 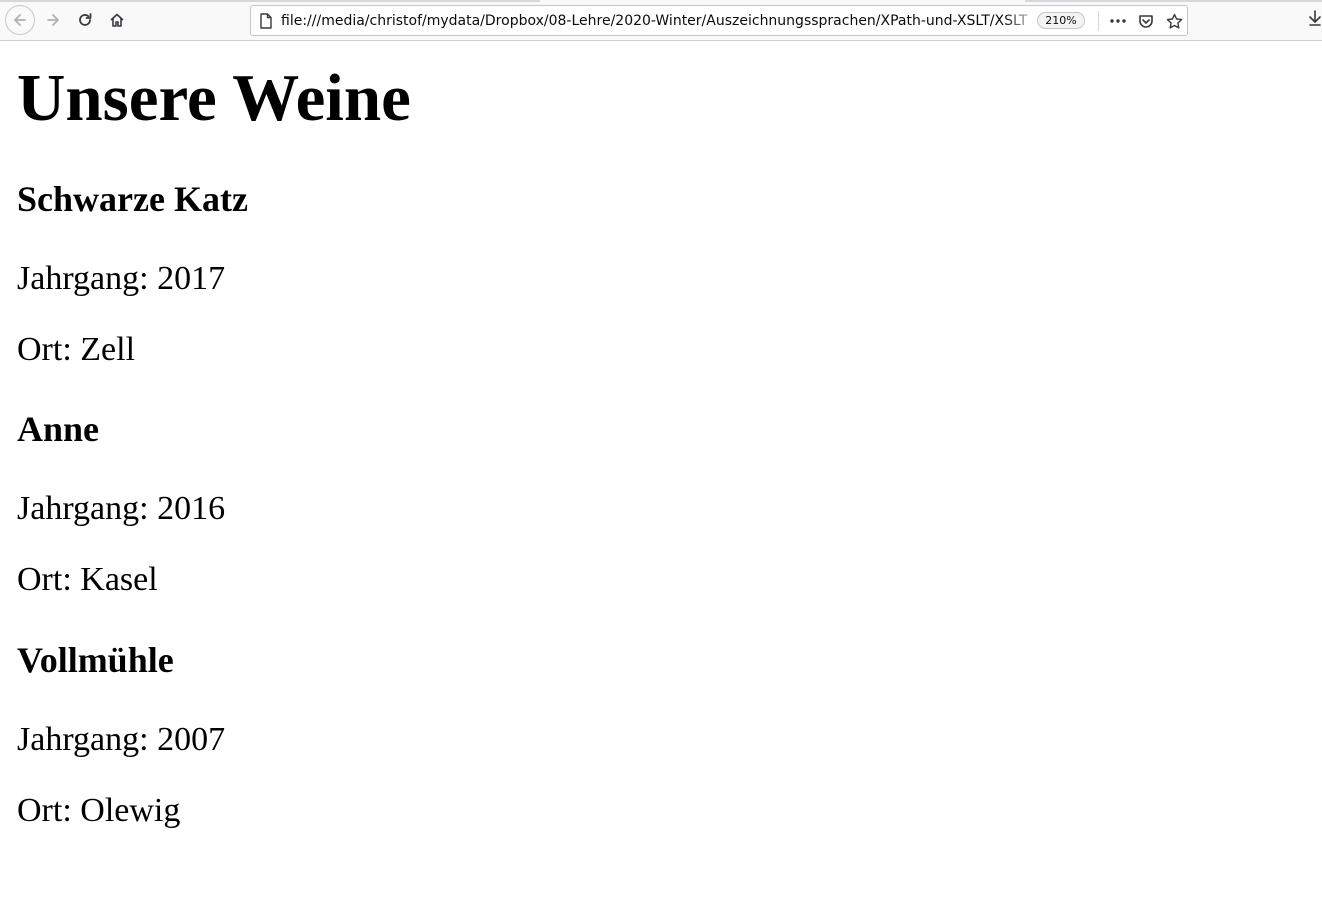 I want to click on tab-strip-edge, so click(x=270, y=1).